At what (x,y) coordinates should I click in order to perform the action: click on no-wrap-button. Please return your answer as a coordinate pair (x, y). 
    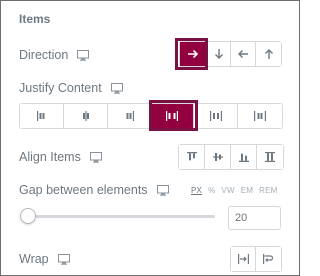
    Looking at the image, I should click on (243, 259).